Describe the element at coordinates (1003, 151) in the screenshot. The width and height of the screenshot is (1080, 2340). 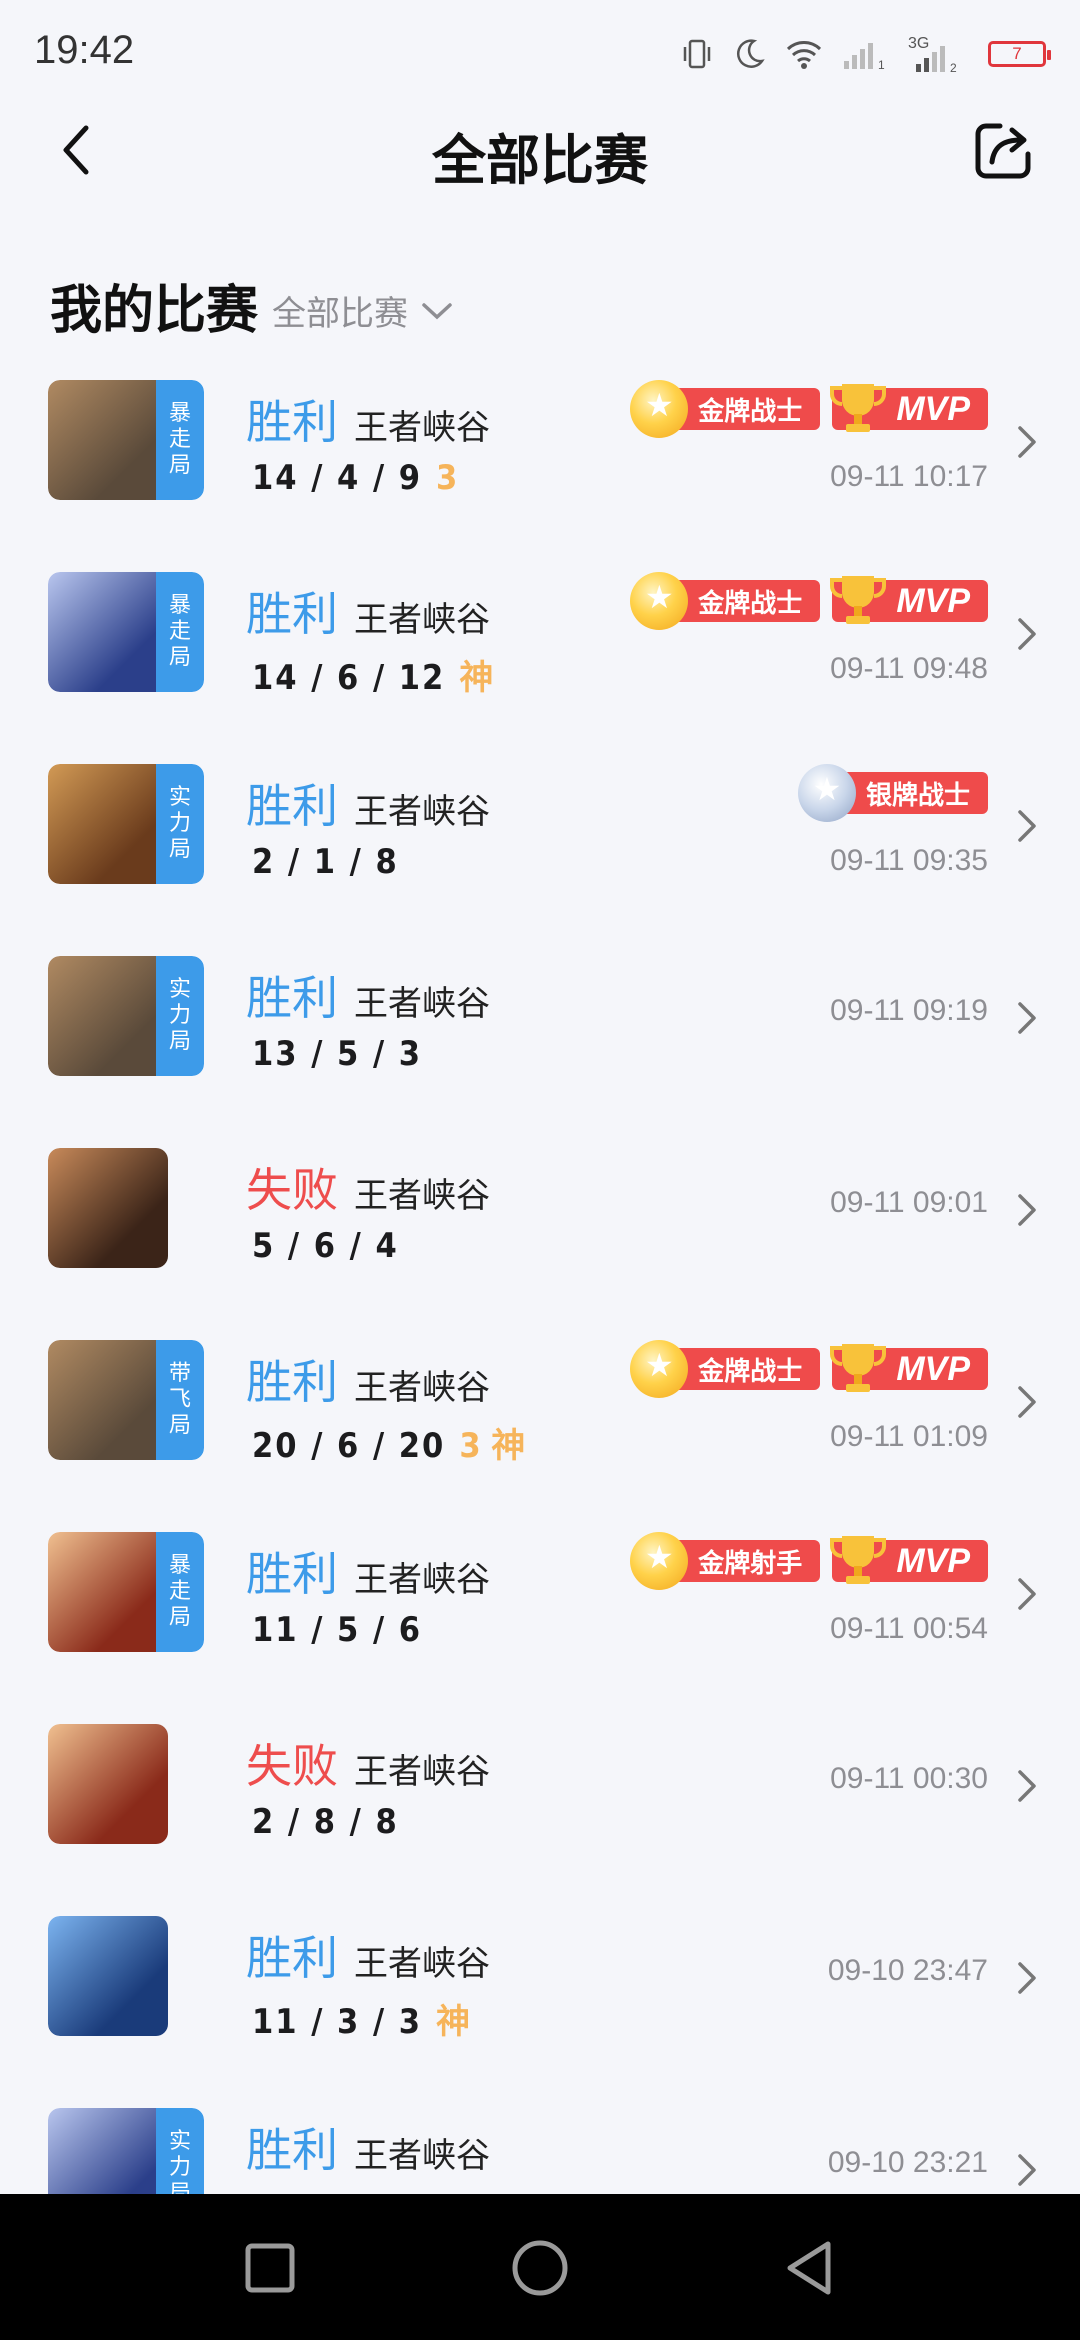
I see `share-icon` at that location.